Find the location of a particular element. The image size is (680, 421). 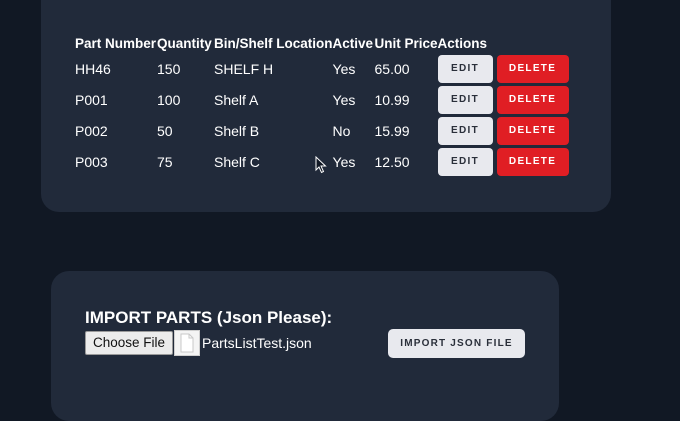

cell-quantity: 50 is located at coordinates (165, 130).